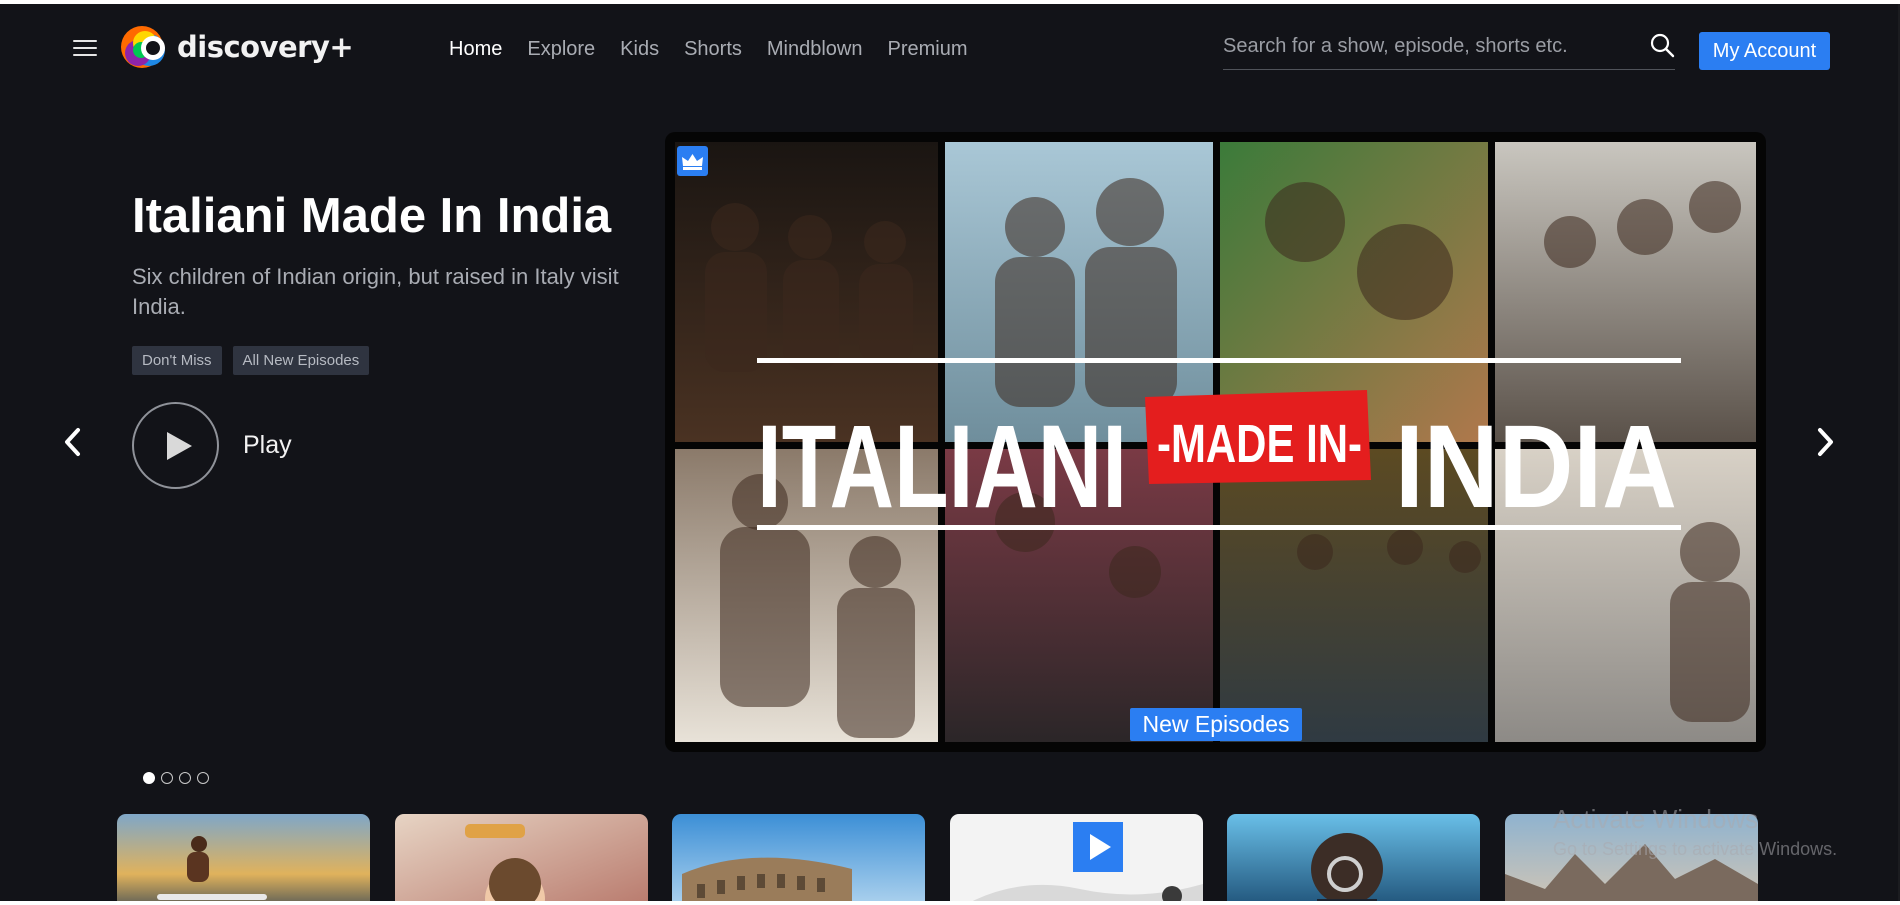 This screenshot has width=1900, height=905. I want to click on logo-text: discovery+, so click(265, 47).